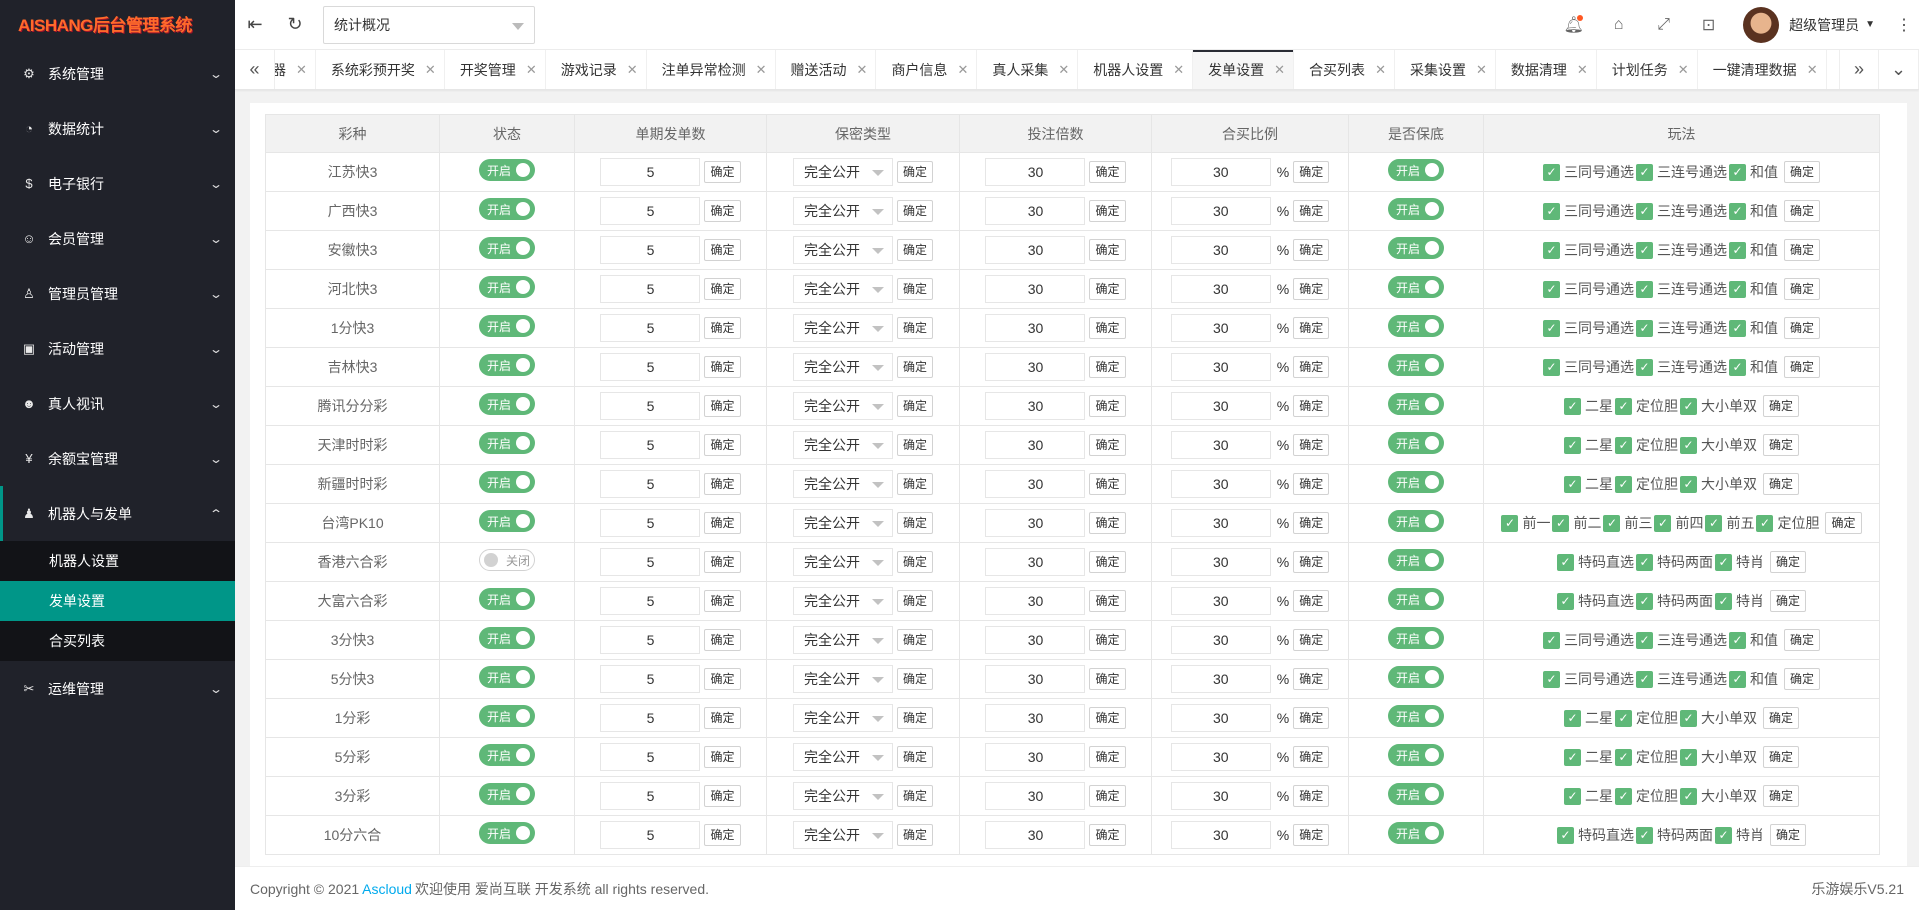 The height and width of the screenshot is (910, 1919). I want to click on refresh-icon: ↻, so click(295, 25).